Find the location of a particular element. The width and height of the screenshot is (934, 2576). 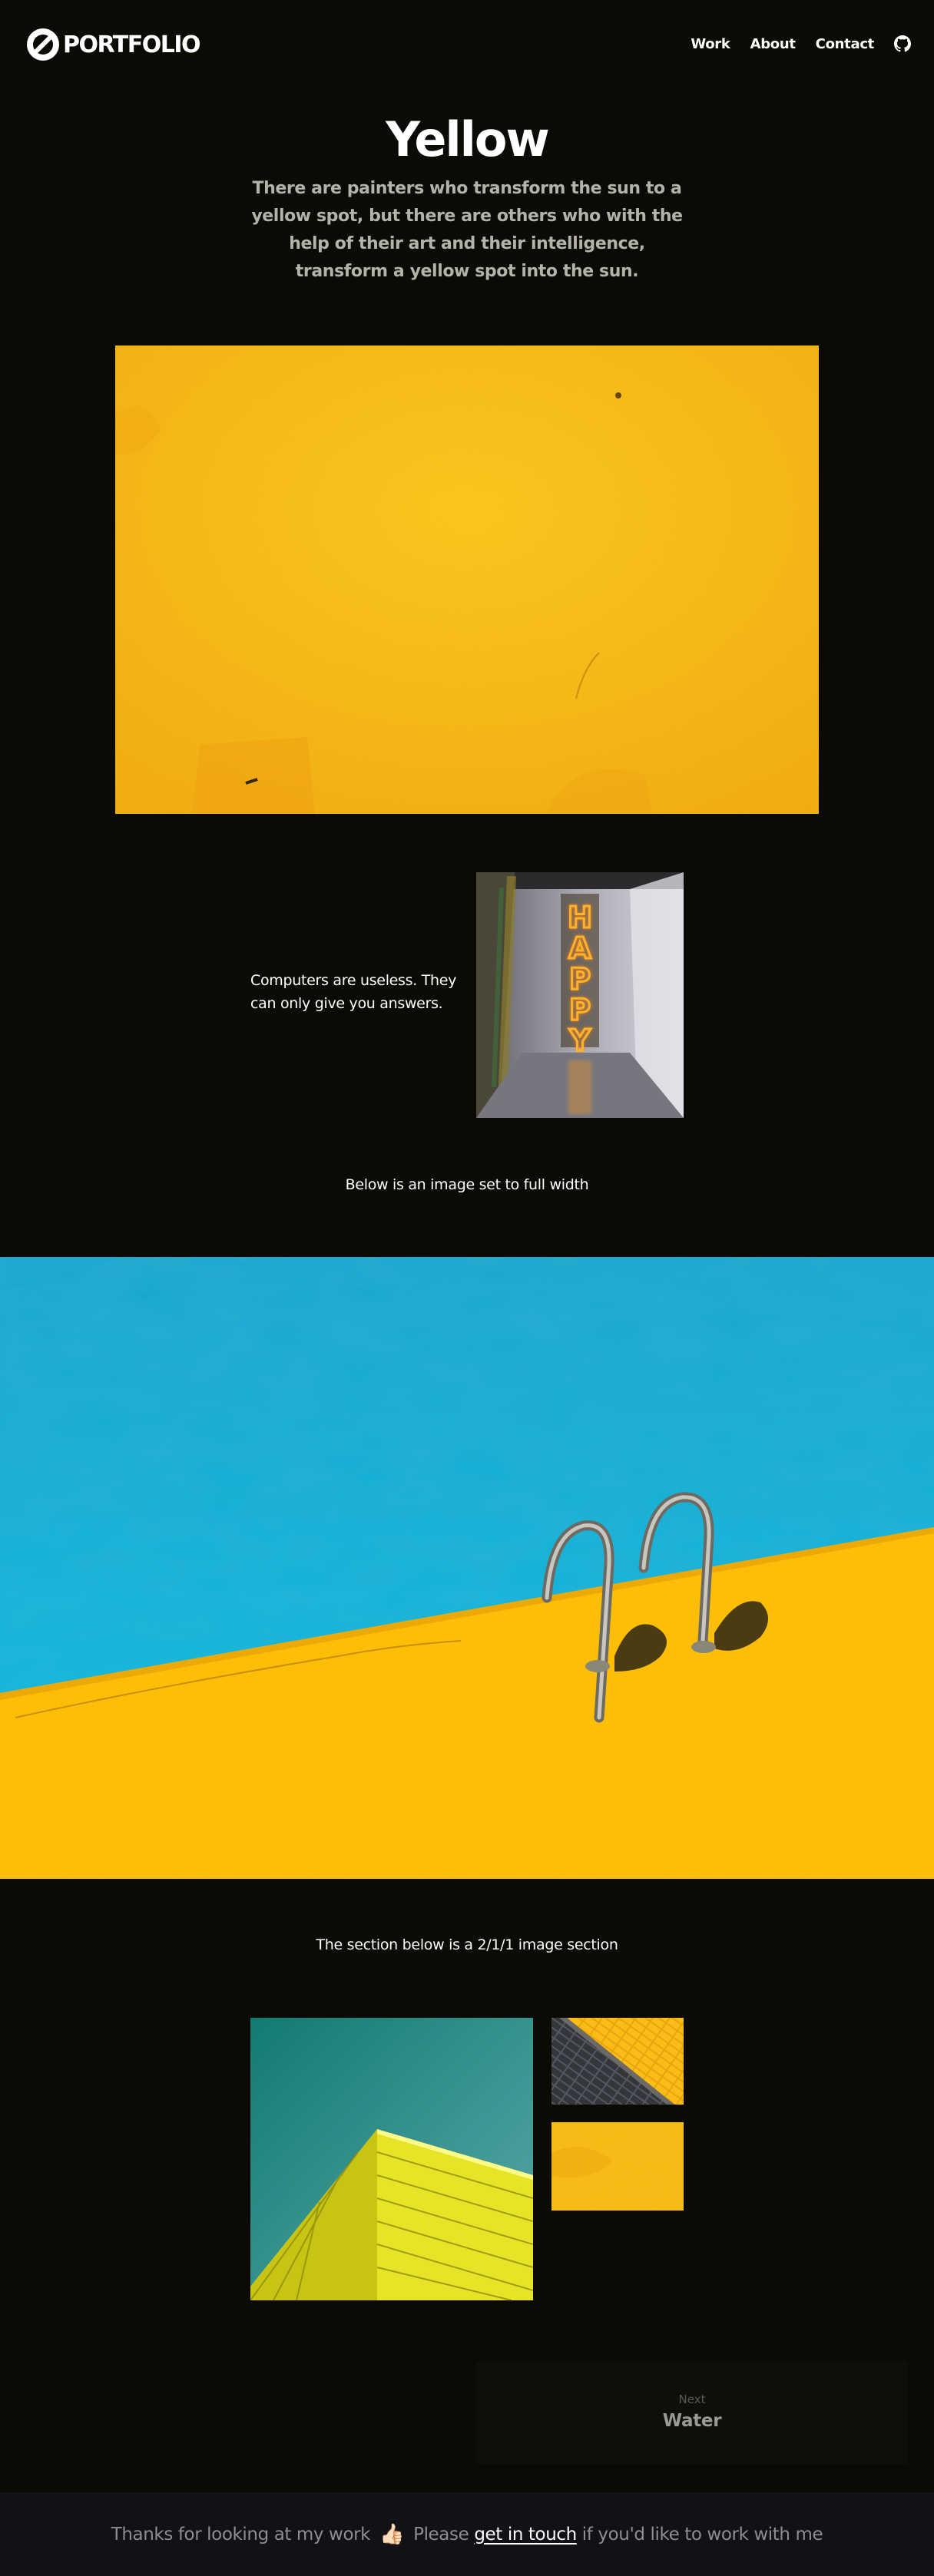

footer-please-text: Please is located at coordinates (441, 2534).